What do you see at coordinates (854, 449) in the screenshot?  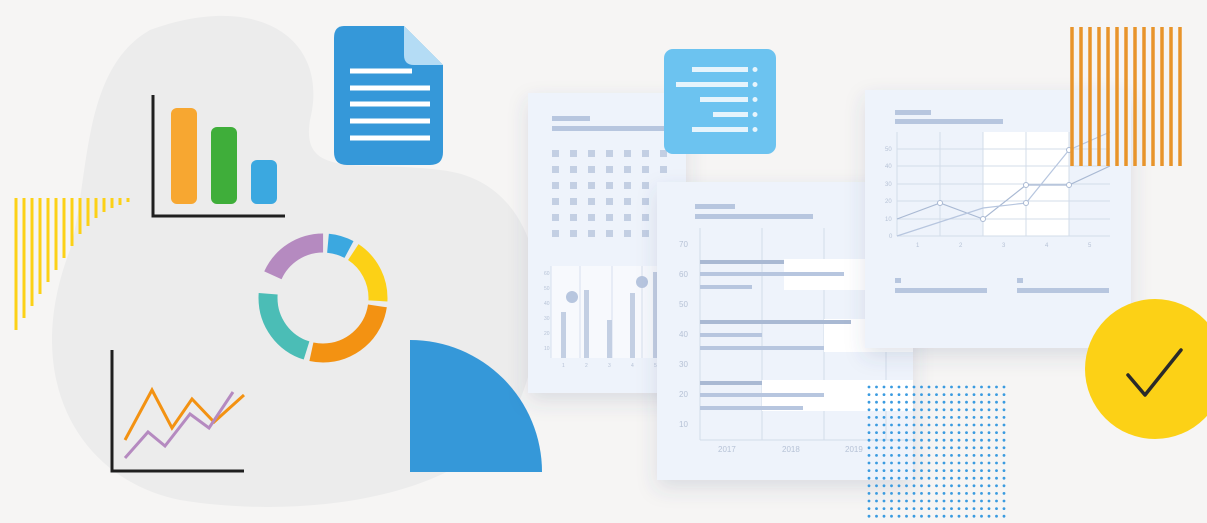 I see `tick-label: 2019` at bounding box center [854, 449].